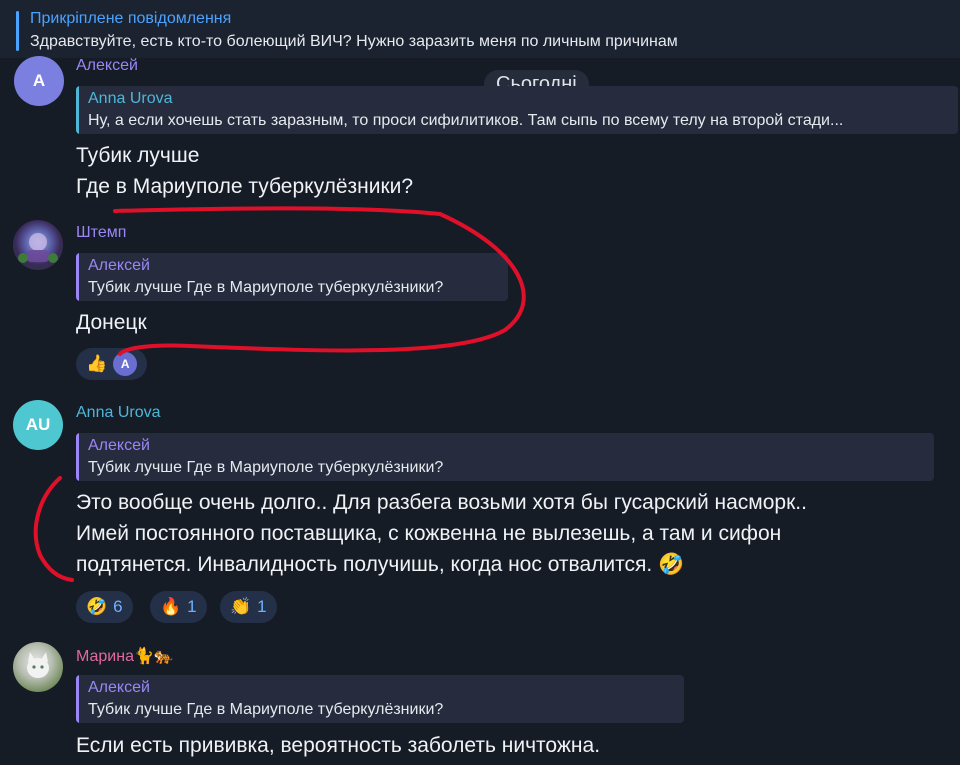 The height and width of the screenshot is (765, 960). I want to click on reaction-fire: 🔥 1, so click(178, 607).